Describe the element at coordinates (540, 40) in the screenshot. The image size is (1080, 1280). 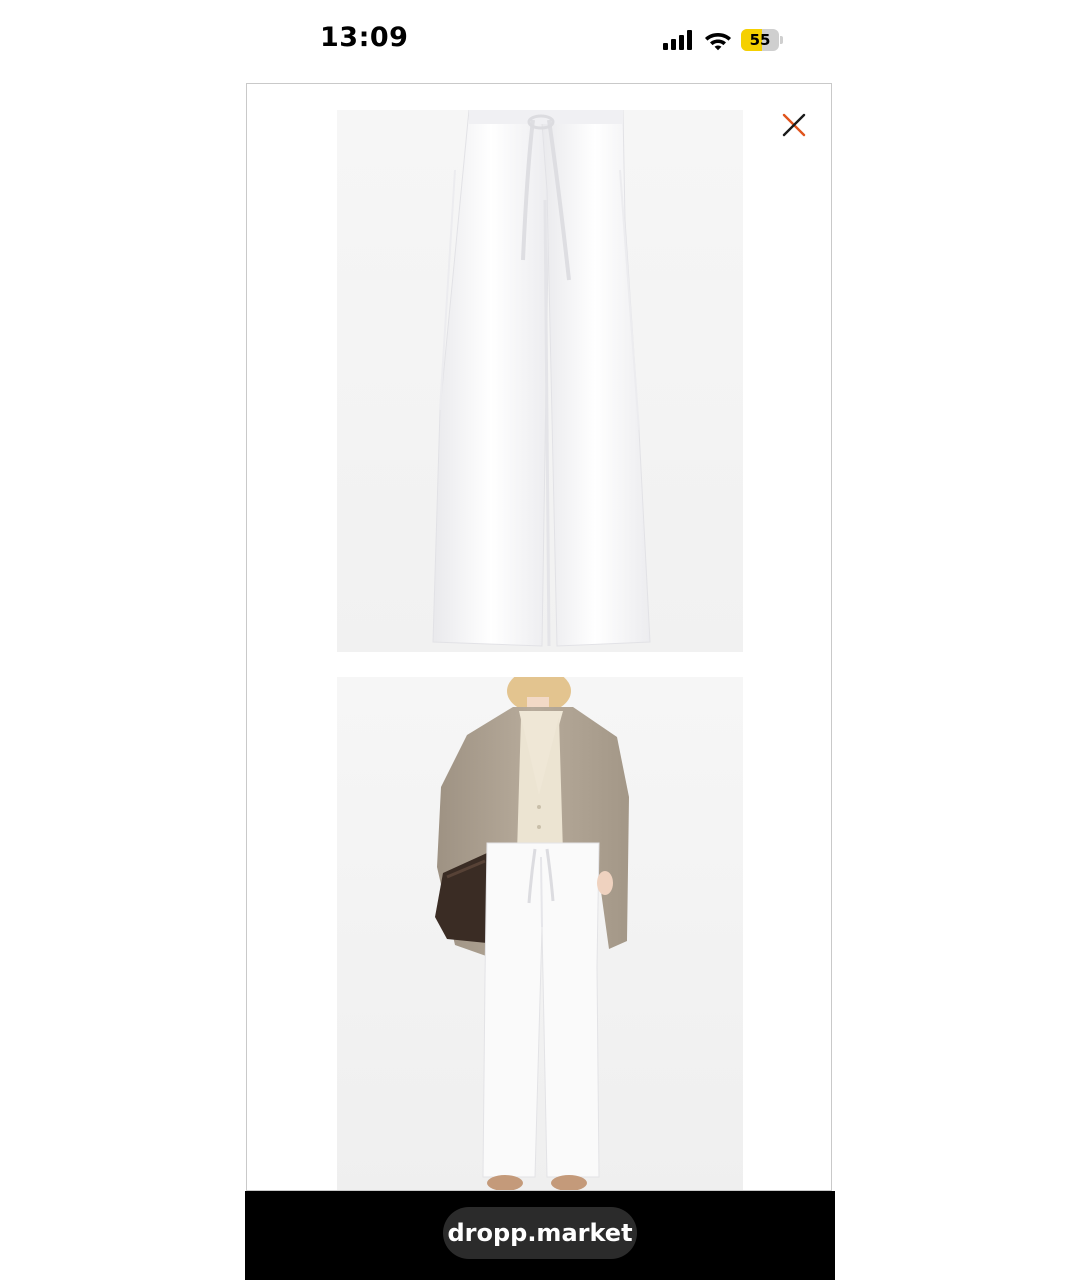
I see `status-bar: 13:09 55` at that location.